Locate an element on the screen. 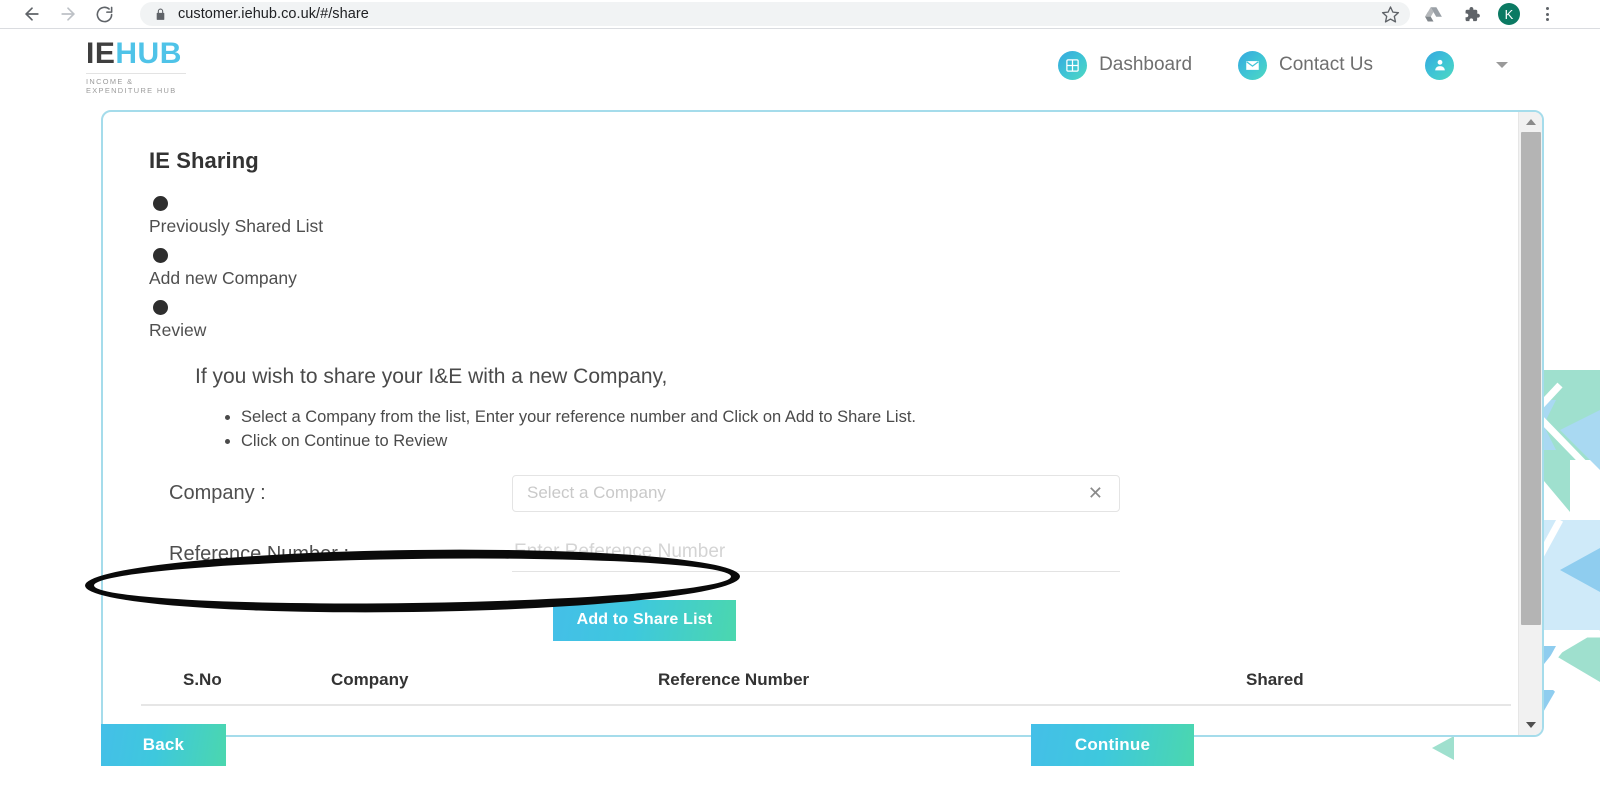 The width and height of the screenshot is (1600, 806). step-label: Add new Company is located at coordinates (223, 278).